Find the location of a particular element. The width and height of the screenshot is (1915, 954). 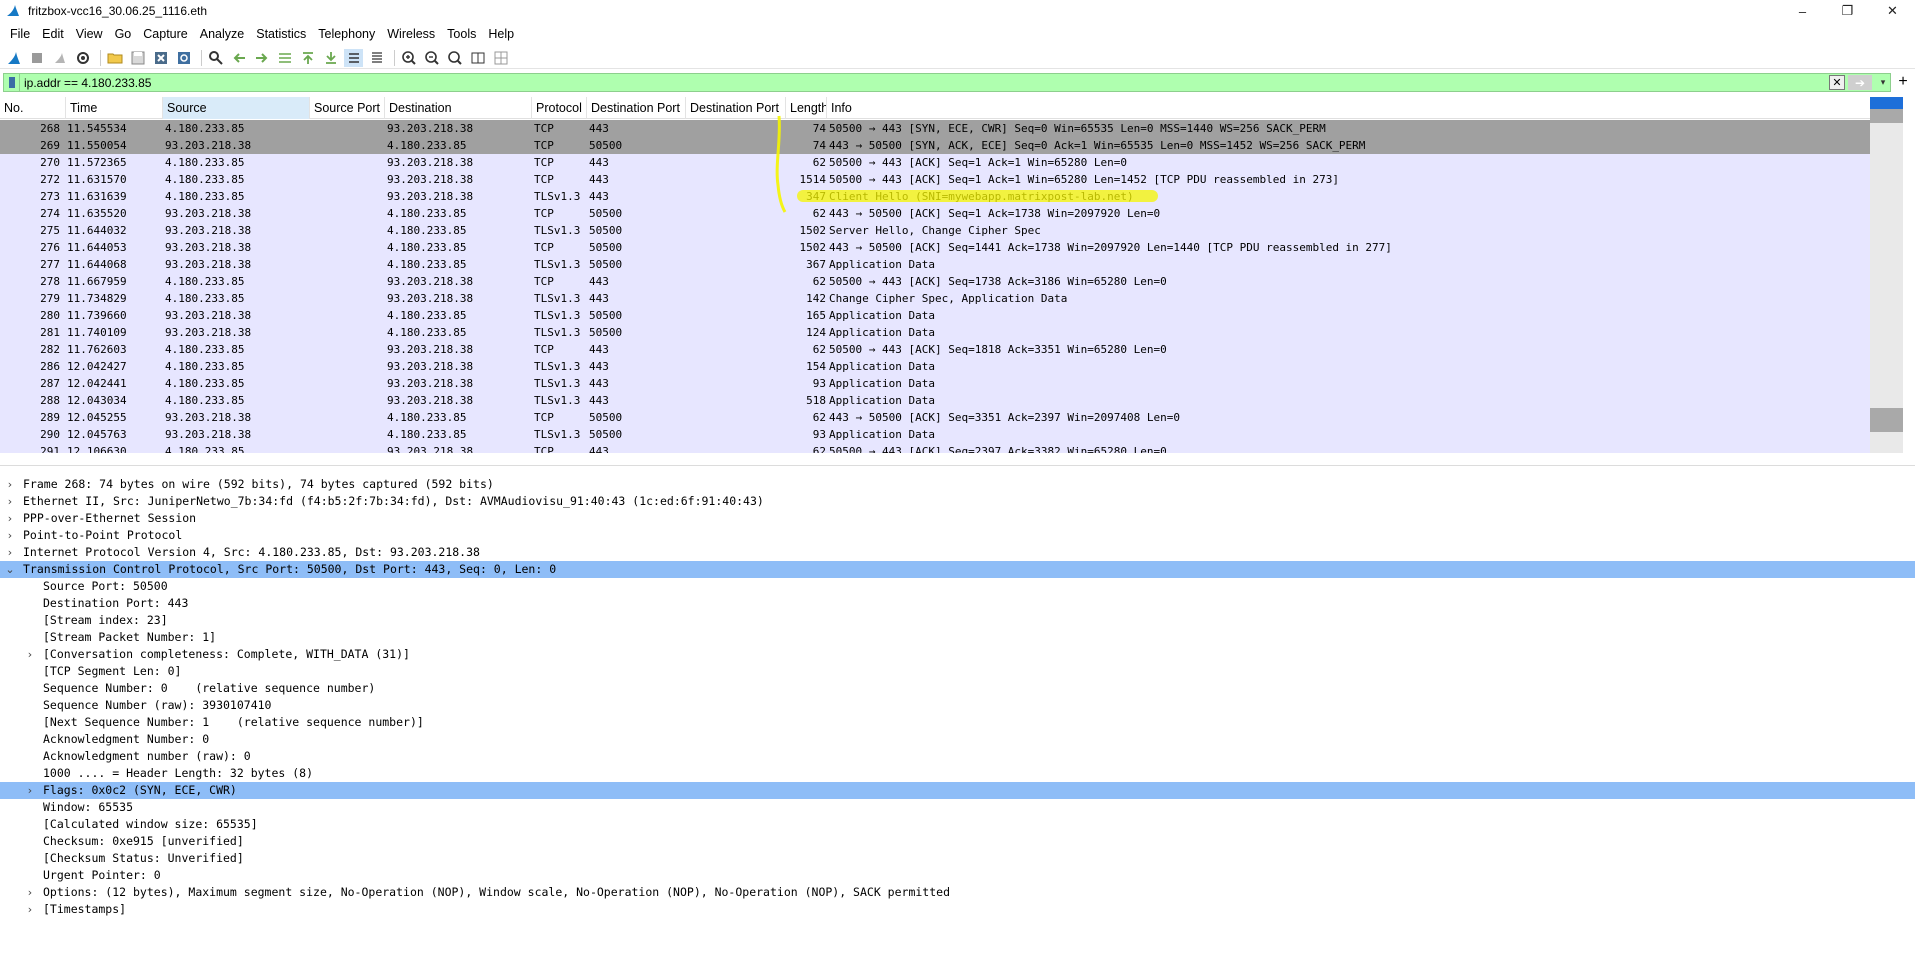

detail-tree-item: Source Port: 50500 is located at coordinates (957, 586).